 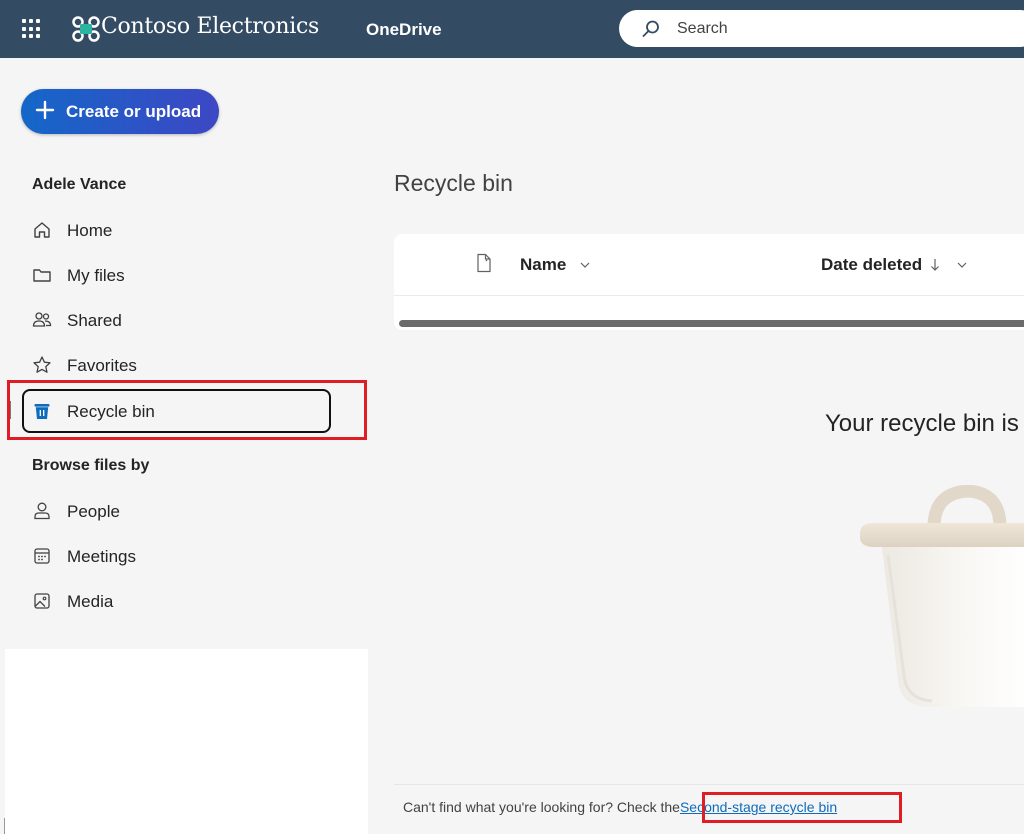 I want to click on search-box, so click(x=821, y=28).